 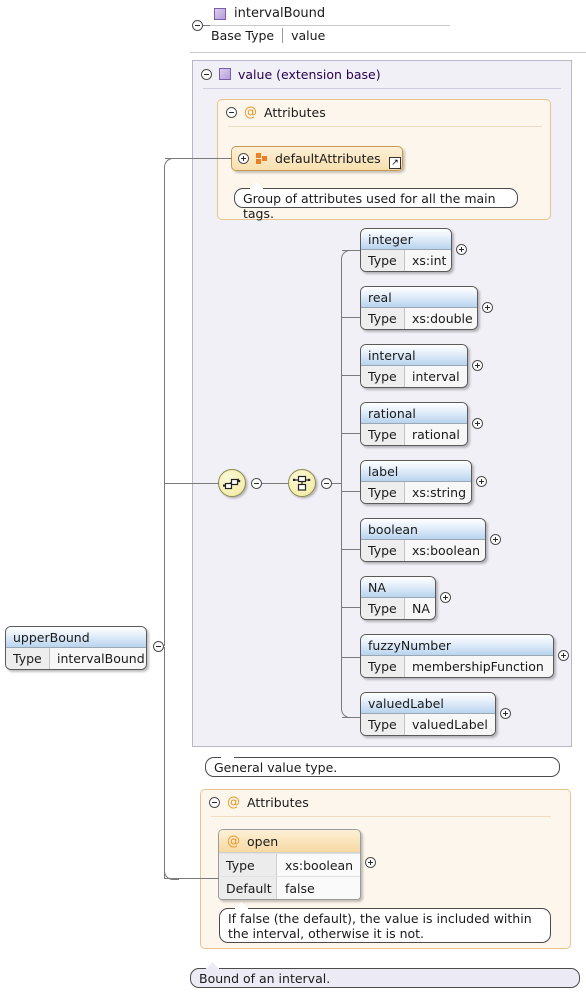 What do you see at coordinates (328, 158) in the screenshot?
I see `default-attributes-label: defaultAttributes` at bounding box center [328, 158].